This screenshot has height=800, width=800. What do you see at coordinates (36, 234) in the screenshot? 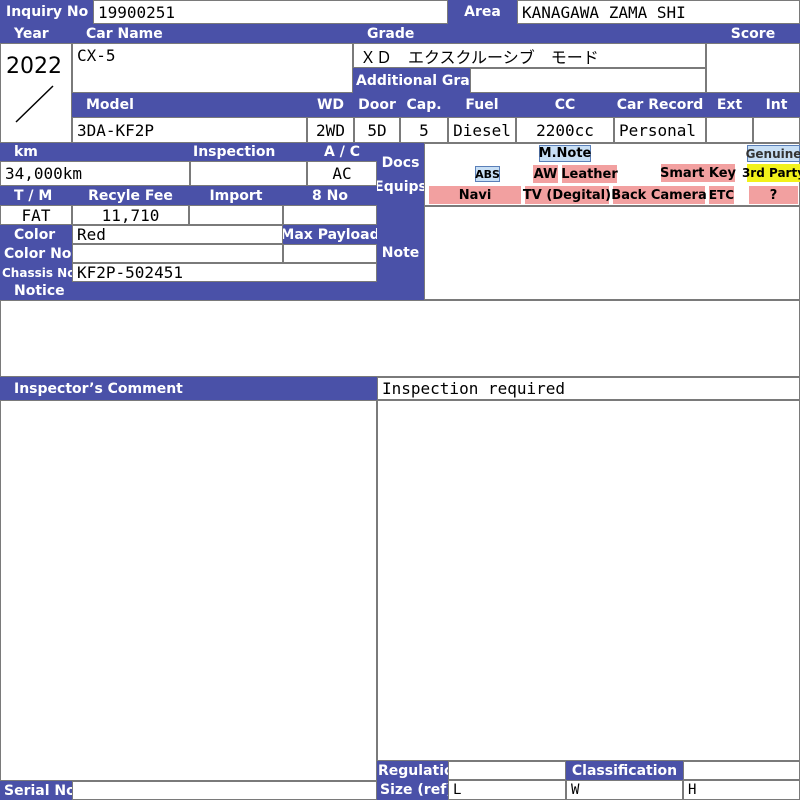
I see `color-label: Color` at bounding box center [36, 234].